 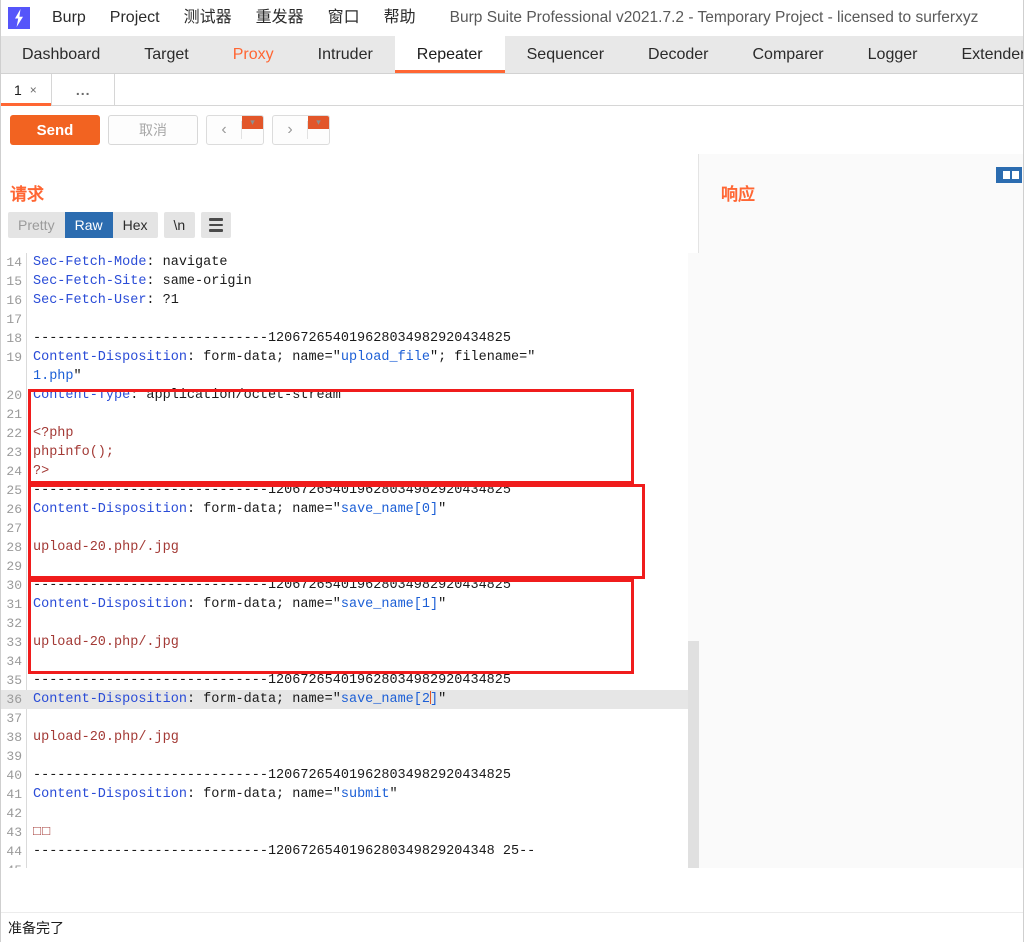 What do you see at coordinates (53, 433) in the screenshot?
I see `code-line-text: <?php` at bounding box center [53, 433].